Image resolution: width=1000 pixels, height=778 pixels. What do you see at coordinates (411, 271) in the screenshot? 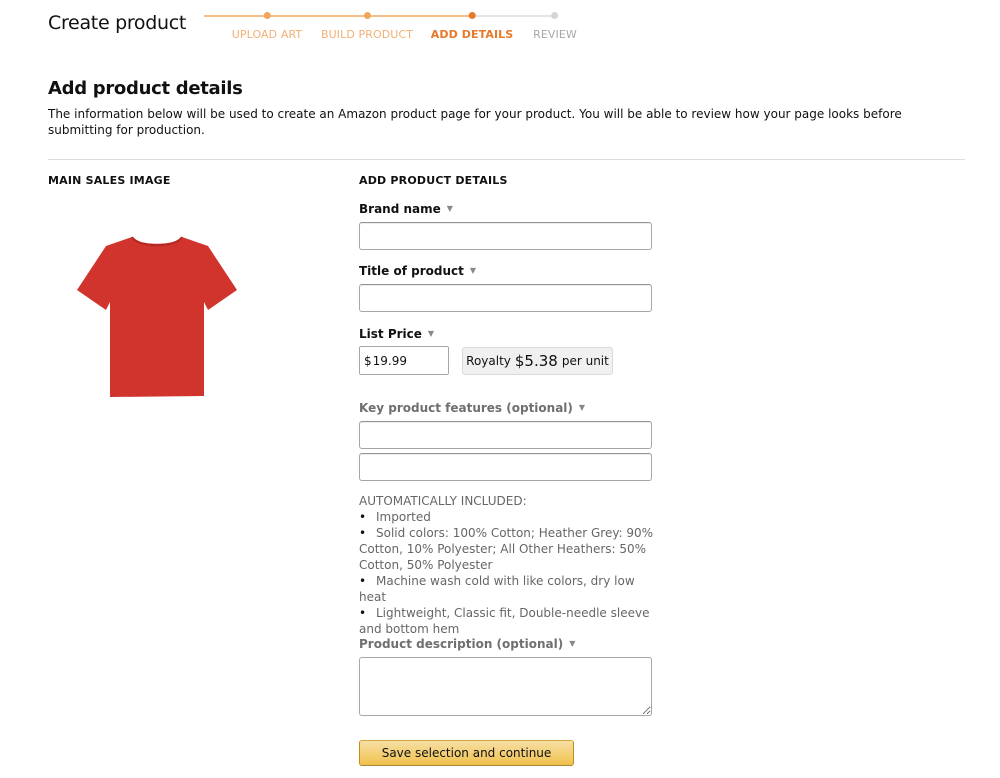
I see `title-label-text: Title of product` at bounding box center [411, 271].